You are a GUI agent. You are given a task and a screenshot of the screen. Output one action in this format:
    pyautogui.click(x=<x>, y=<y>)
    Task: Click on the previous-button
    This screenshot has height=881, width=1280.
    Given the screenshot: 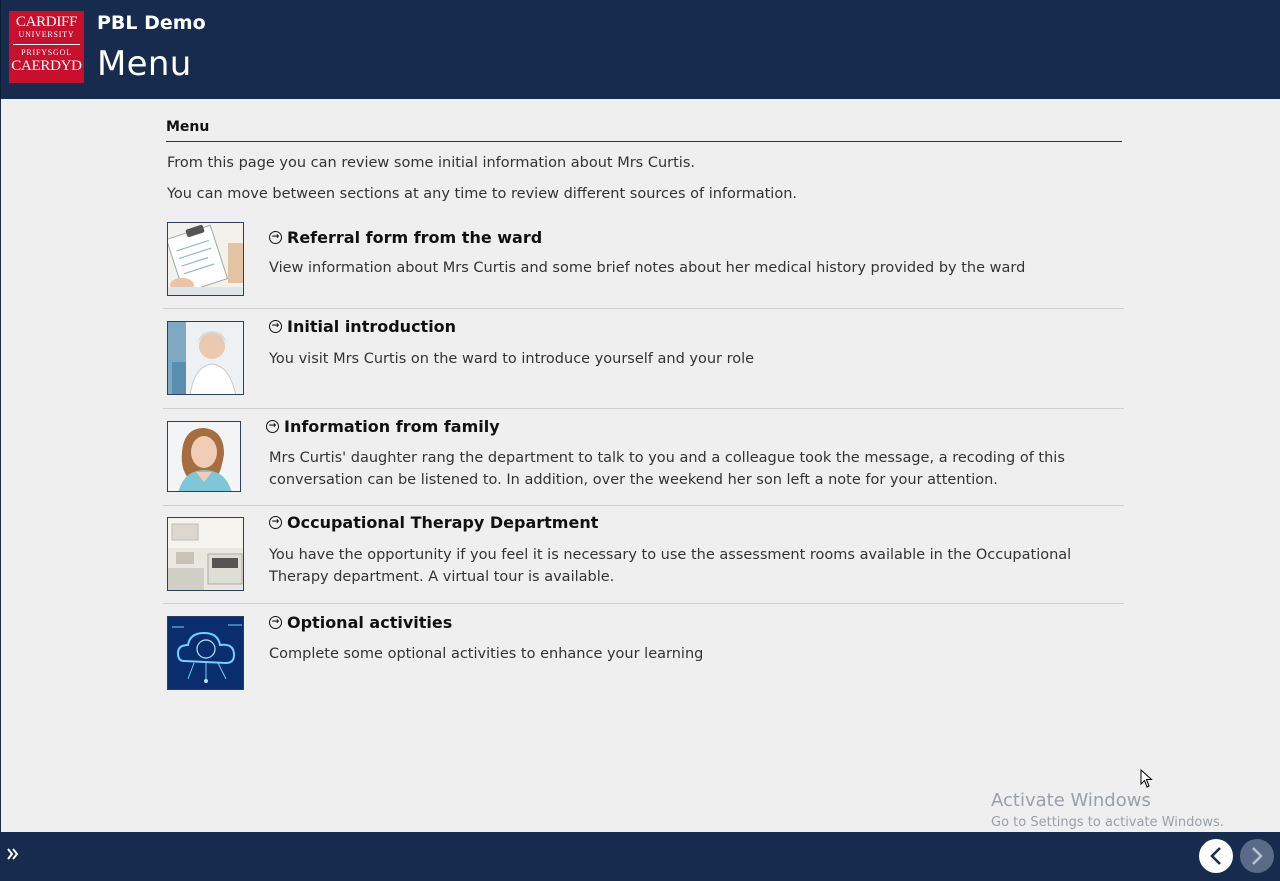 What is the action you would take?
    pyautogui.click(x=1216, y=856)
    